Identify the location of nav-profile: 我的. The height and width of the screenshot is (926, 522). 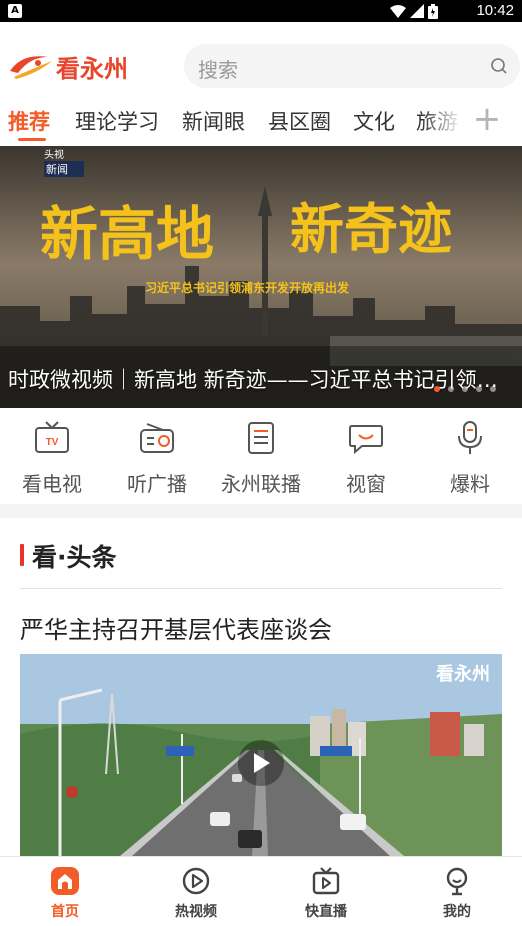
(457, 894).